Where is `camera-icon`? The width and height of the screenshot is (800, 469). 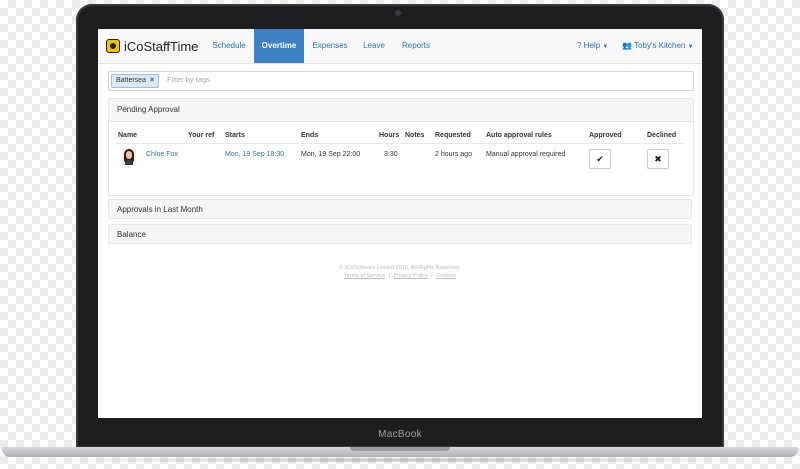 camera-icon is located at coordinates (398, 13).